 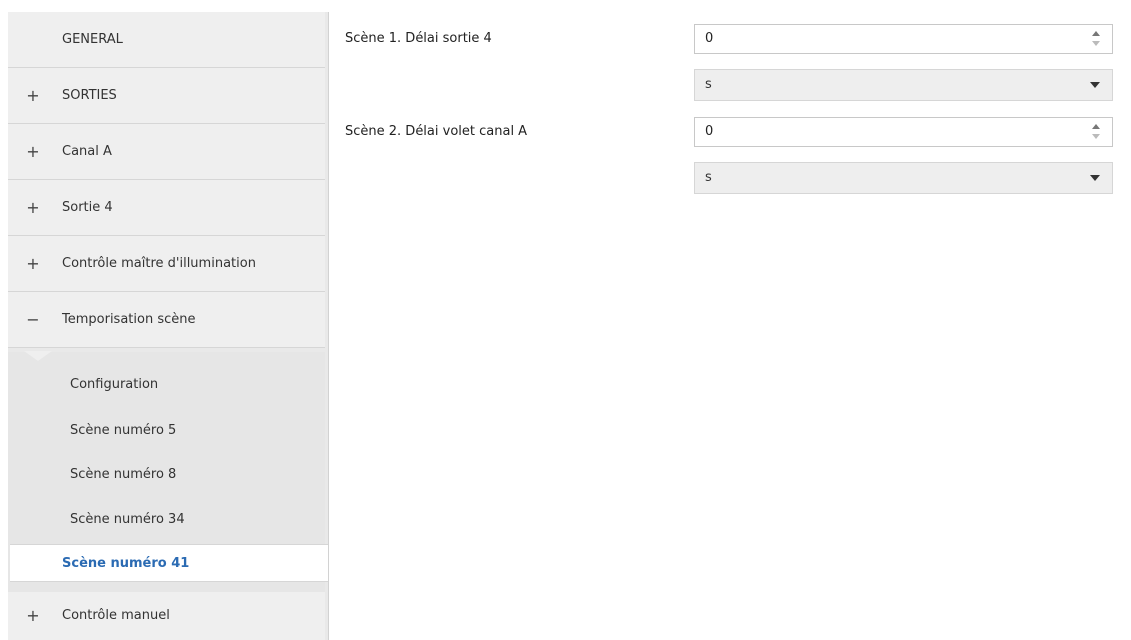 I want to click on sidebar-item-canal-a: + Canal A, so click(x=166, y=152).